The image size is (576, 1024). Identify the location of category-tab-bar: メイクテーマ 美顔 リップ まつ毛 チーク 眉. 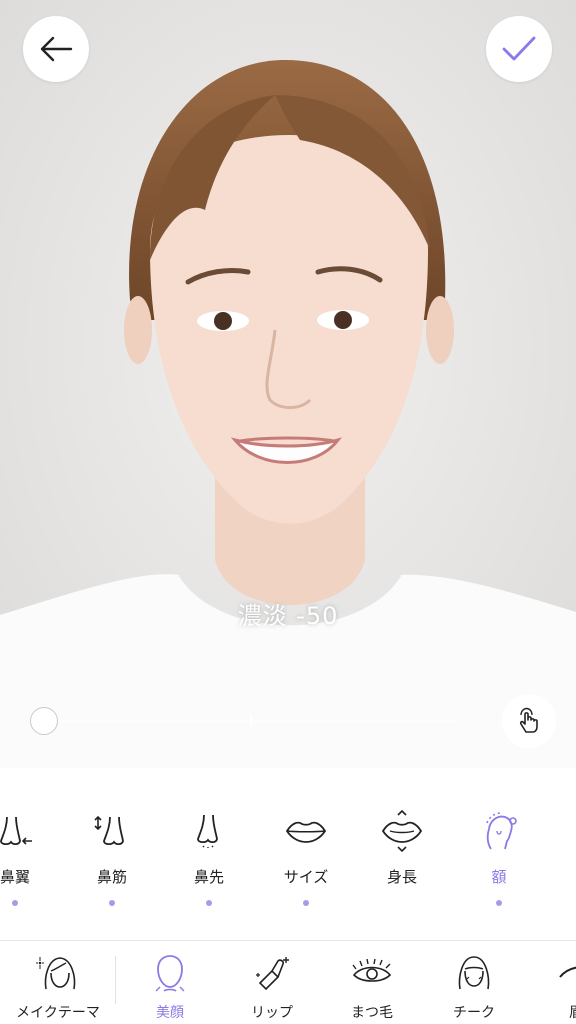
(288, 982).